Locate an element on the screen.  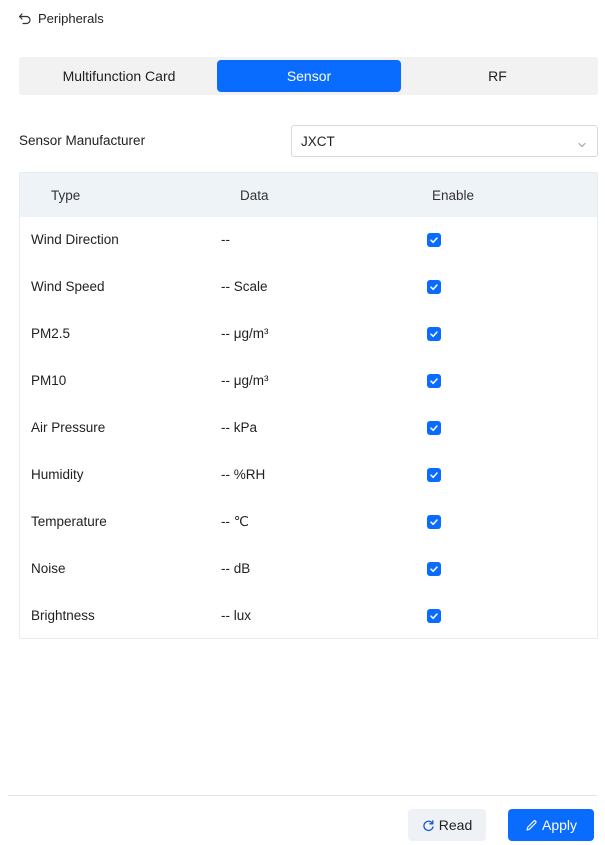
row-type: Temperature is located at coordinates (69, 521).